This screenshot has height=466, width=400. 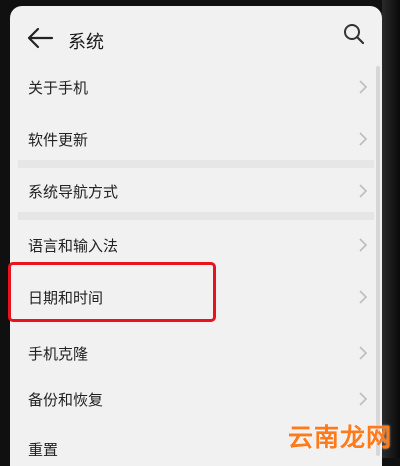 I want to click on search-button, so click(x=354, y=34).